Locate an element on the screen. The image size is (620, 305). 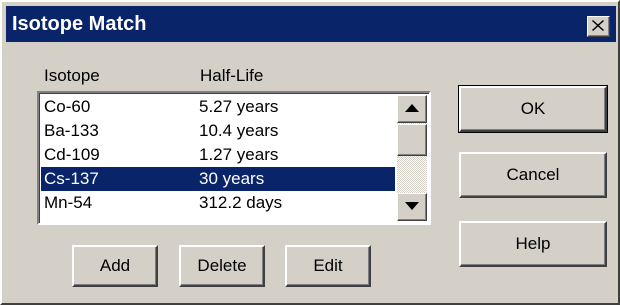
add-button: Add is located at coordinates (115, 266).